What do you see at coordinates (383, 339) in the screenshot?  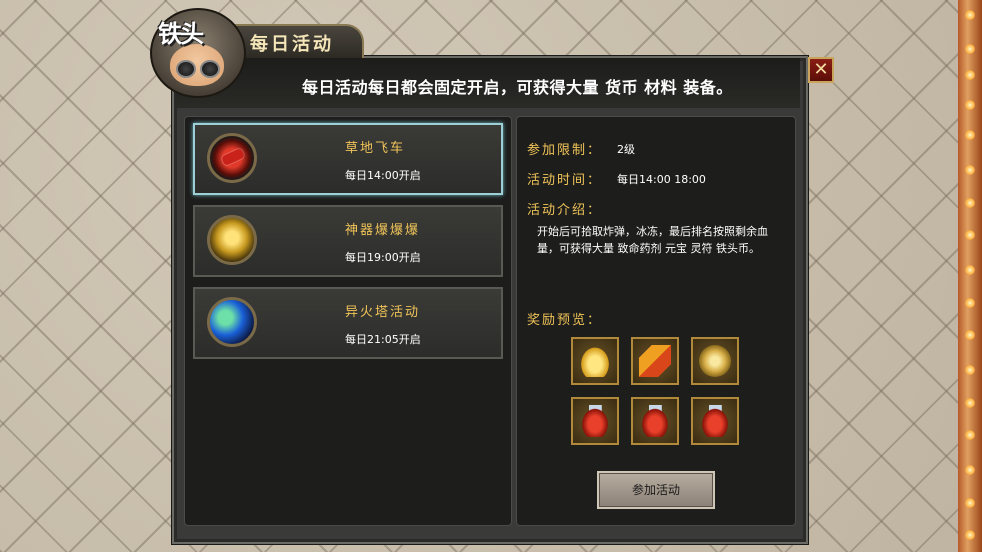 I see `activity-time: 每日21:05开启` at bounding box center [383, 339].